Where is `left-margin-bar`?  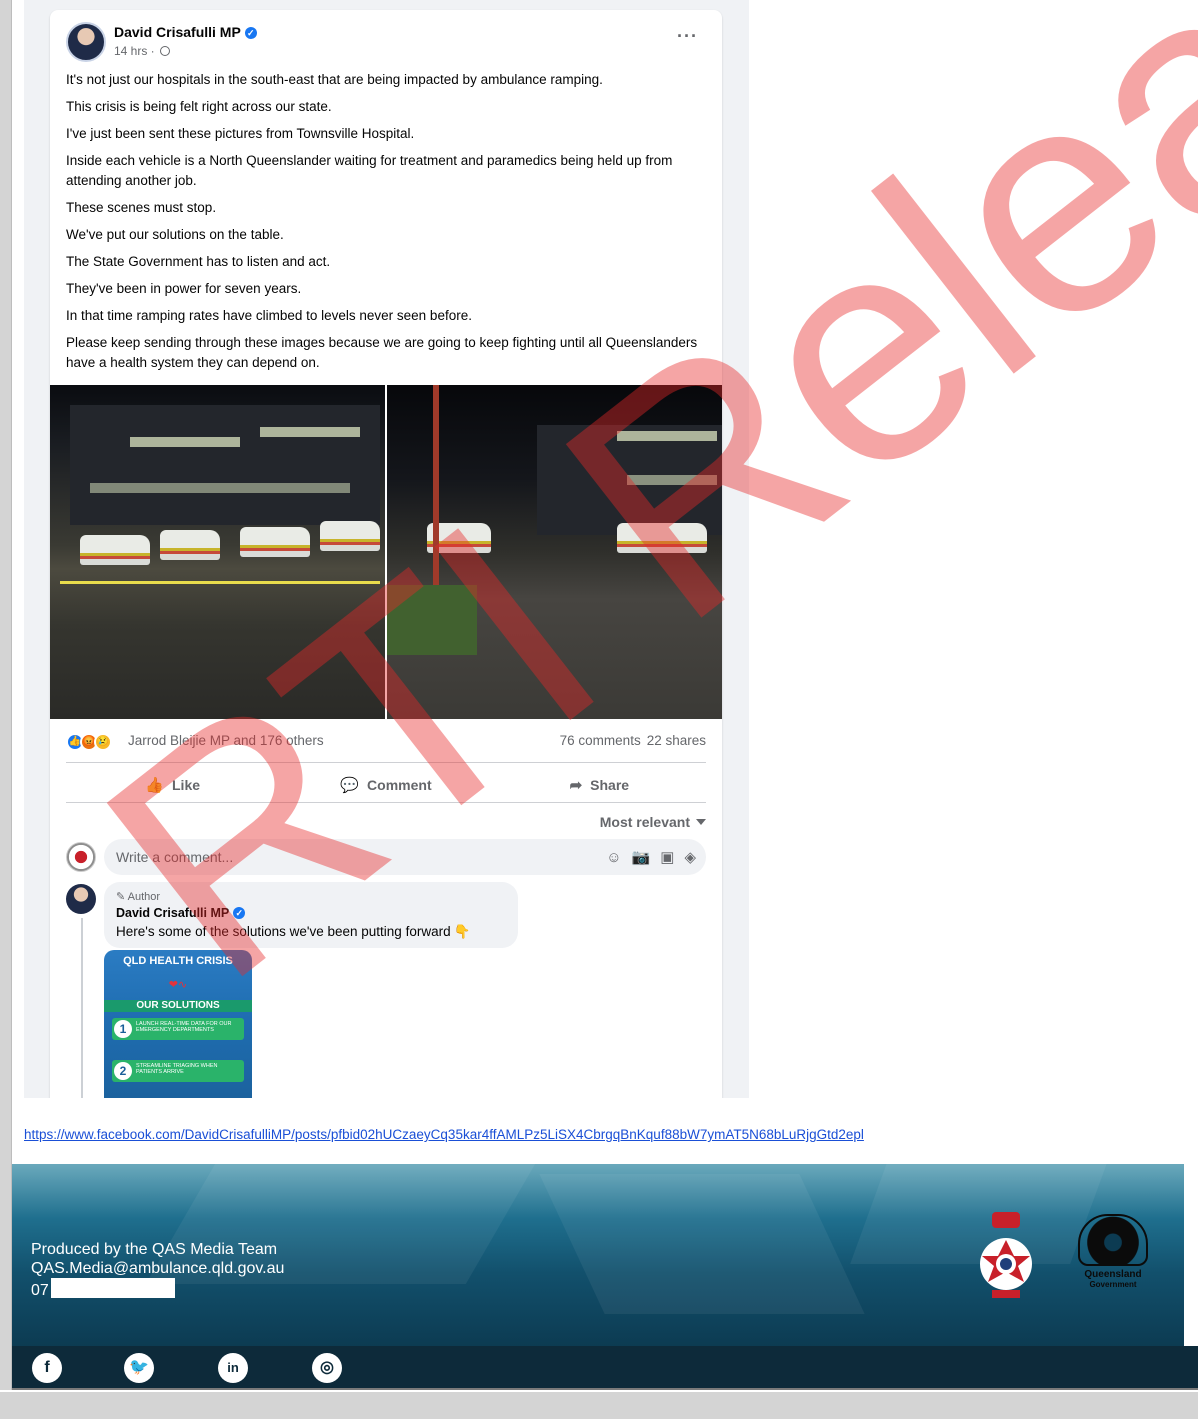
left-margin-bar is located at coordinates (6, 695).